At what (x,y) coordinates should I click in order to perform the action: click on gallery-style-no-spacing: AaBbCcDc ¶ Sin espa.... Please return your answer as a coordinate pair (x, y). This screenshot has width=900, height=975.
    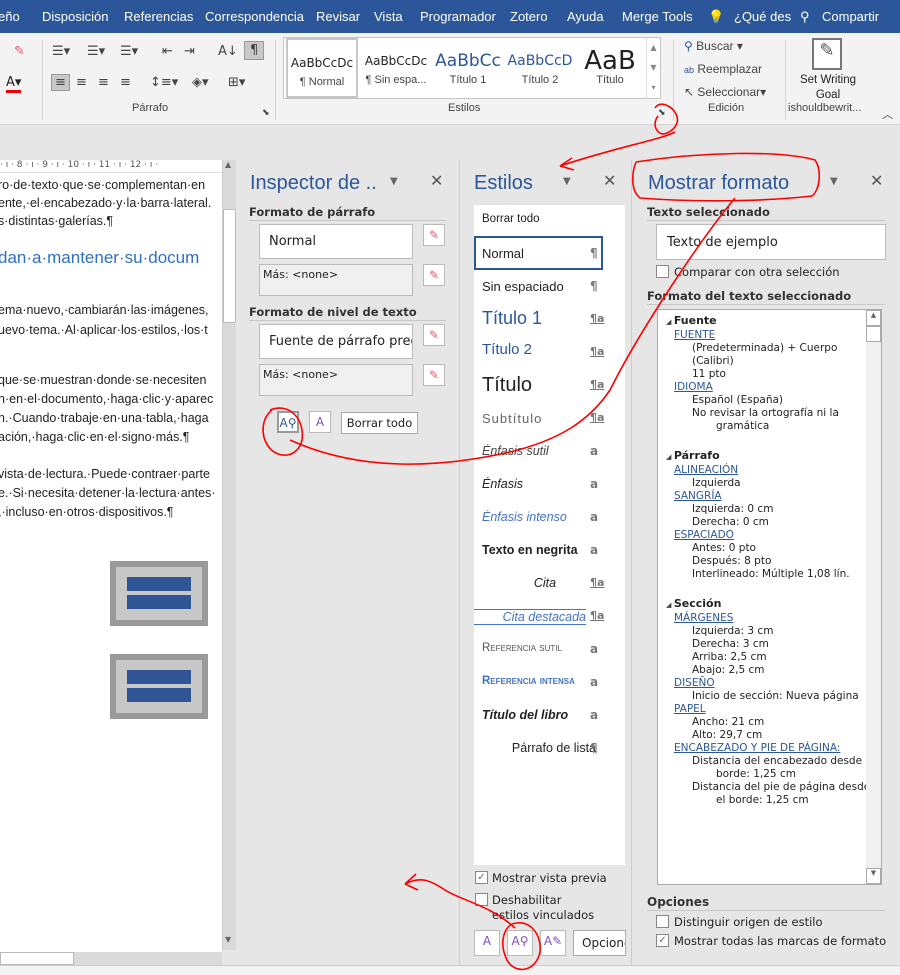
    Looking at the image, I should click on (396, 68).